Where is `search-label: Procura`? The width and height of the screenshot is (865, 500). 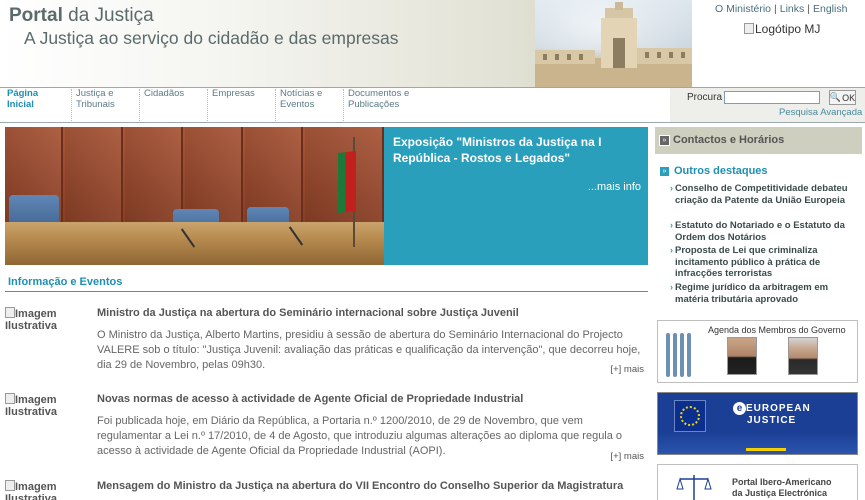 search-label: Procura is located at coordinates (705, 97).